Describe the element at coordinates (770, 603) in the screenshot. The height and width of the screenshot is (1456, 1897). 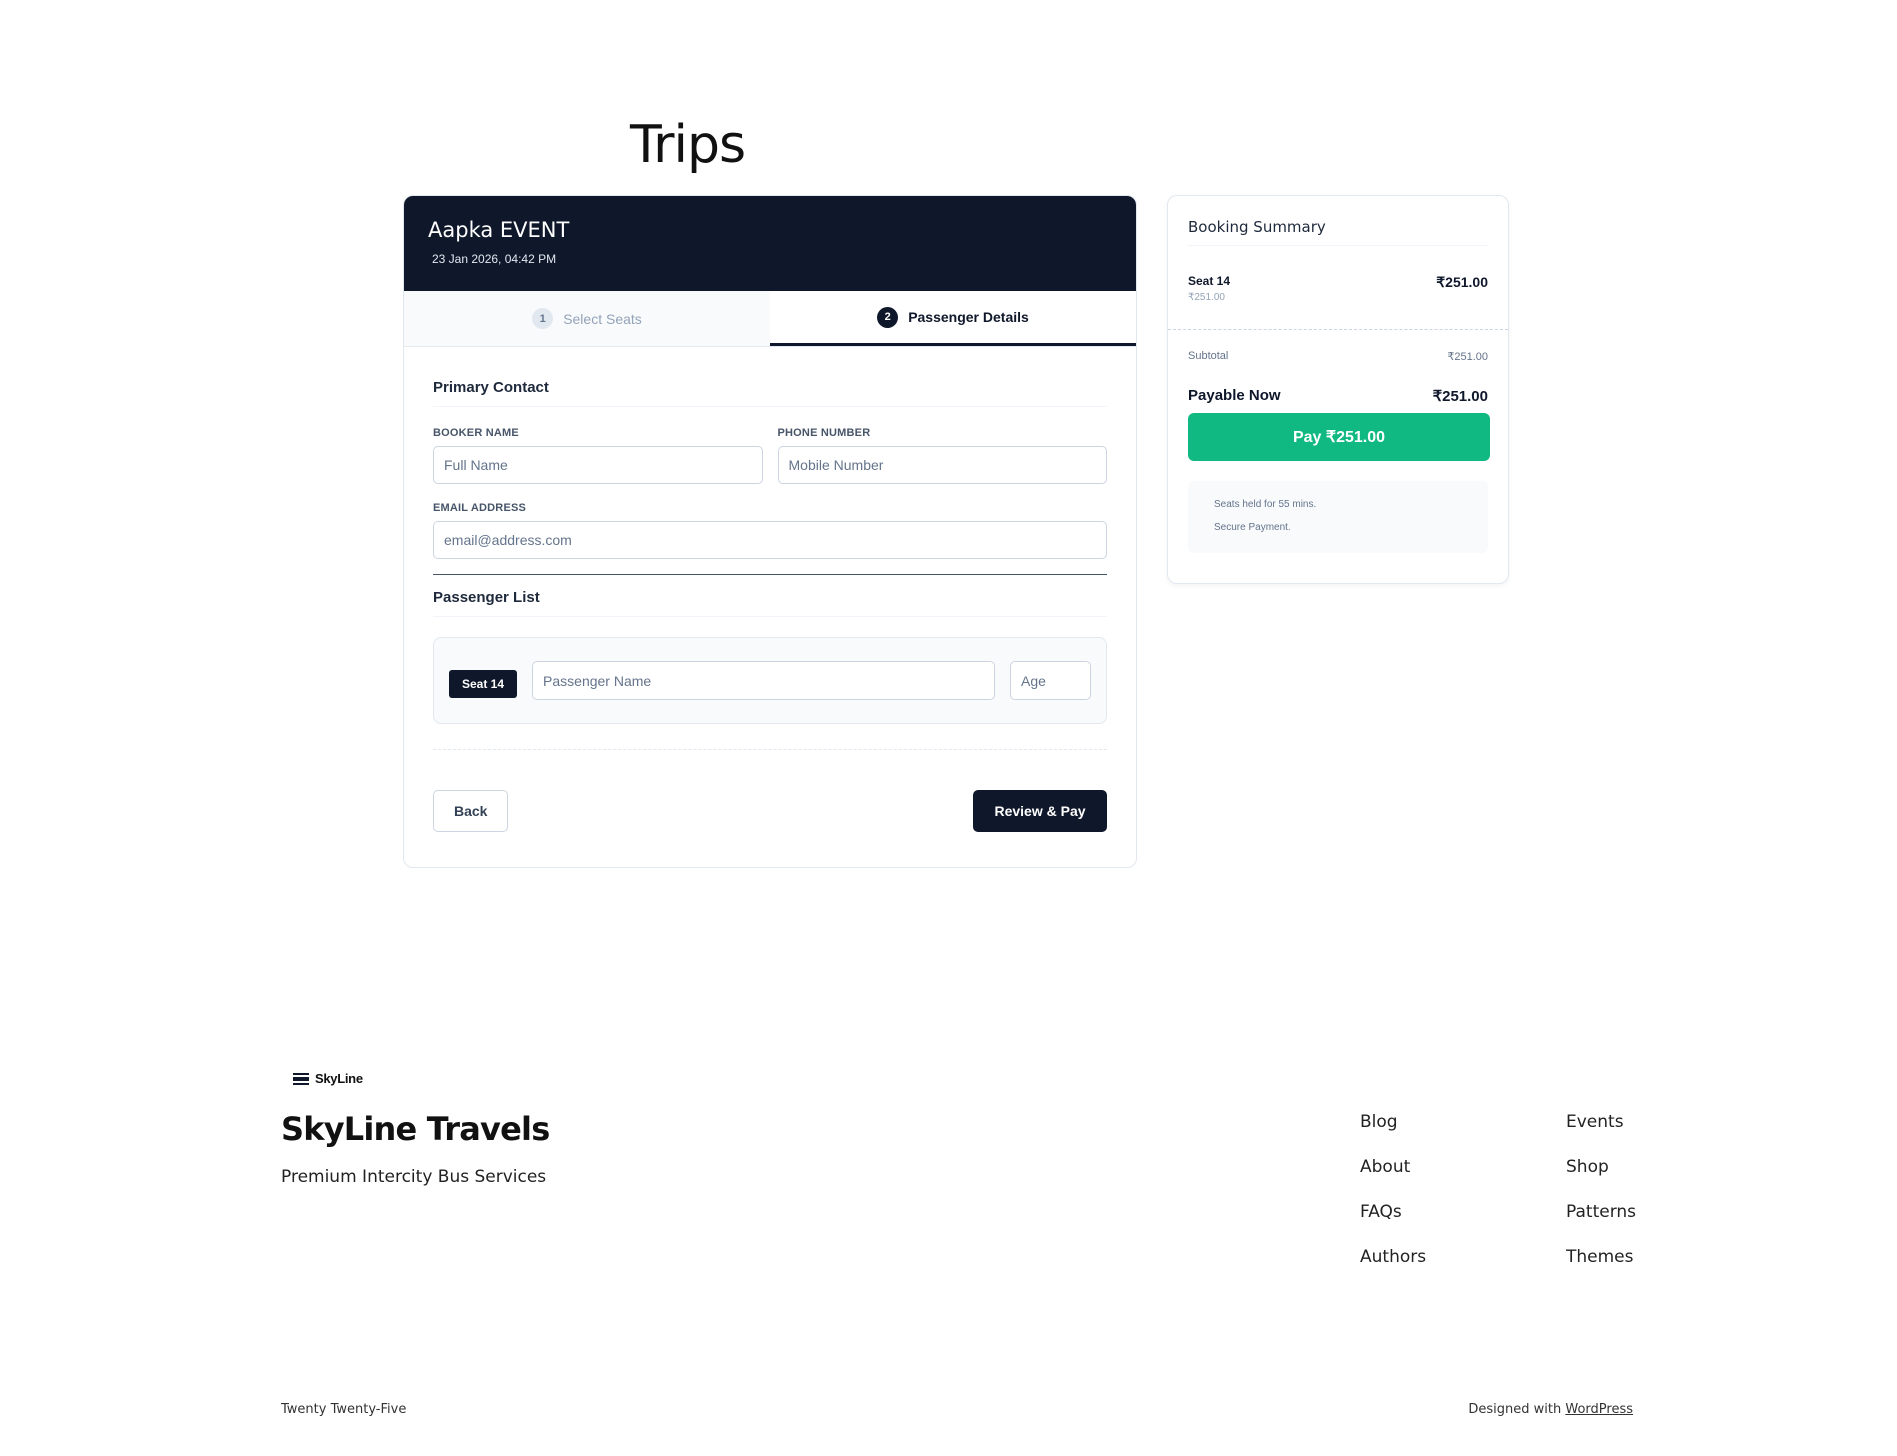
I see `passenger-list-title: Passenger List` at that location.